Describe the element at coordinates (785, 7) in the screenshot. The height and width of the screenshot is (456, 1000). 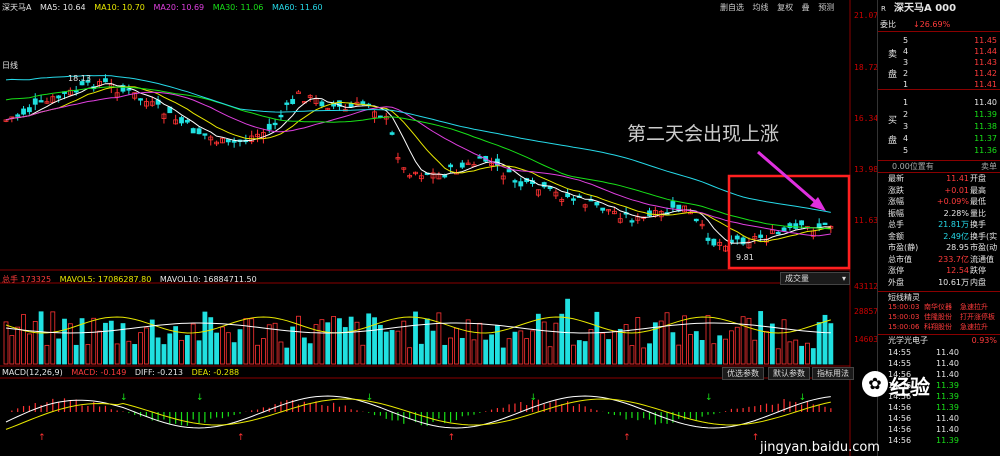
I see `toolbar-adjust: 复权` at that location.